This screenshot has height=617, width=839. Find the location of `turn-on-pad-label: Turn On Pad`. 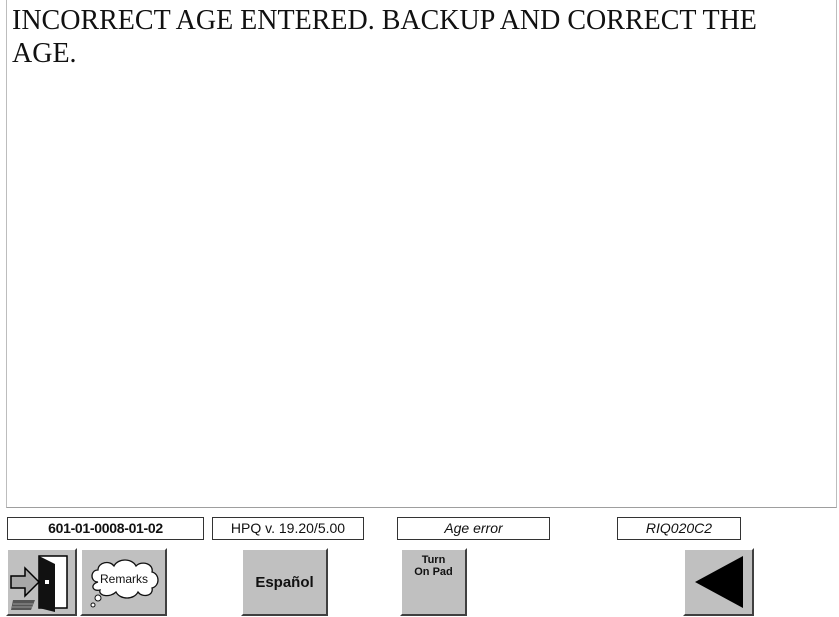

turn-on-pad-label: Turn On Pad is located at coordinates (433, 566).